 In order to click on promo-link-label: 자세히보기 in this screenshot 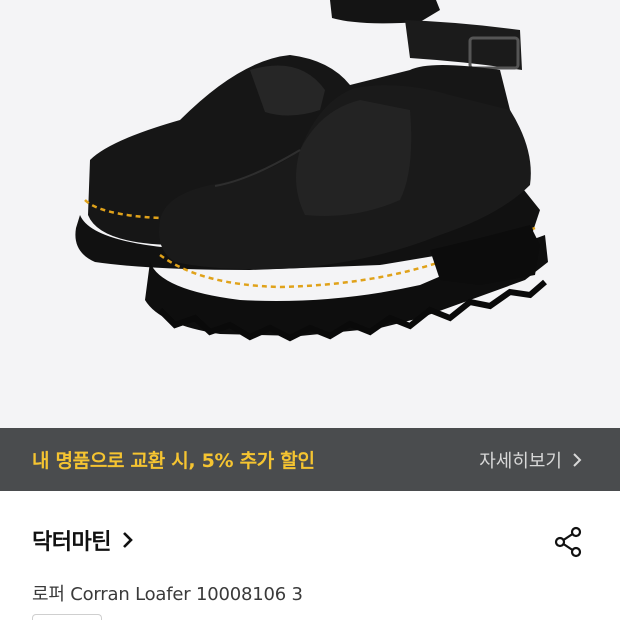, I will do `click(520, 461)`.